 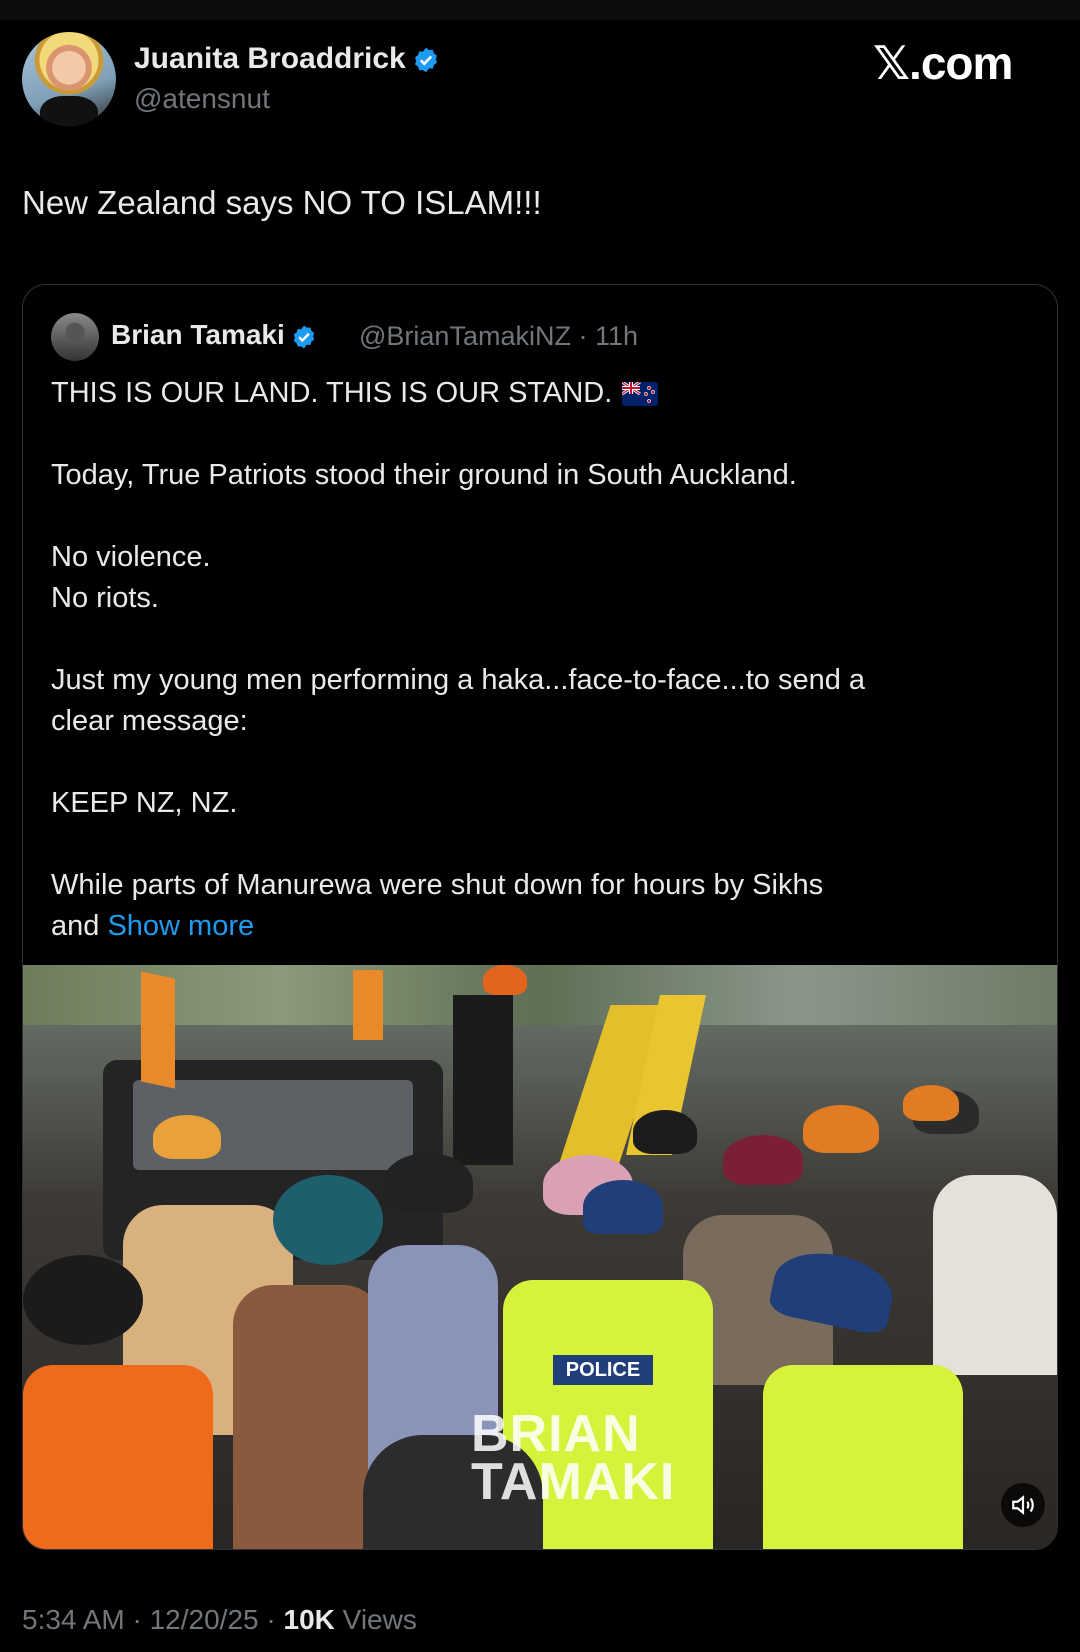 What do you see at coordinates (144, 803) in the screenshot?
I see `quoted-line: KEEP NZ, NZ.` at bounding box center [144, 803].